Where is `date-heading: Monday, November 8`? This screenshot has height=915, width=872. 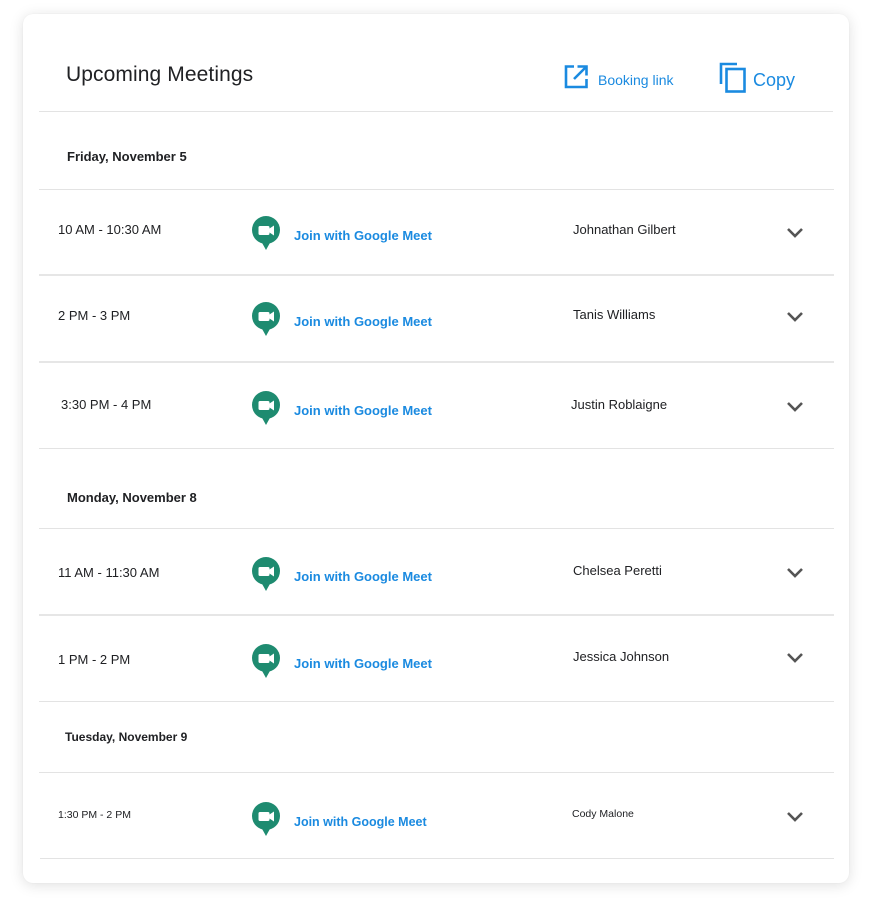
date-heading: Monday, November 8 is located at coordinates (132, 497).